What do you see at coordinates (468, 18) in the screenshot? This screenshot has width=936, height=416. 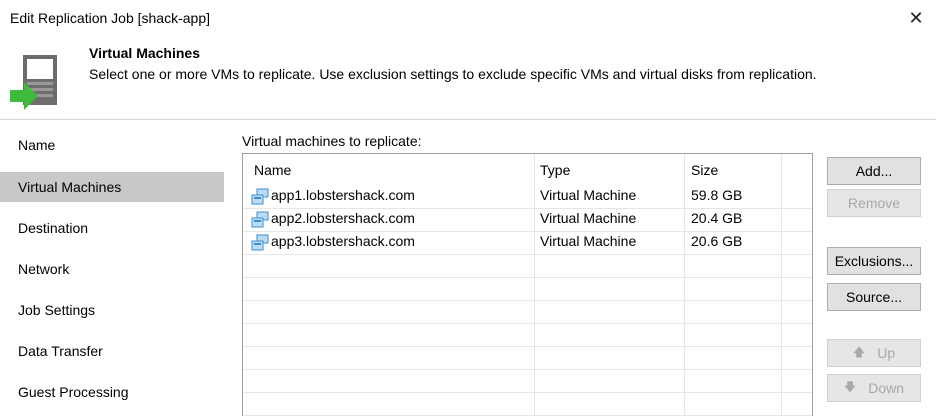 I see `title-bar: Edit Replication Job [shack-app] ✕` at bounding box center [468, 18].